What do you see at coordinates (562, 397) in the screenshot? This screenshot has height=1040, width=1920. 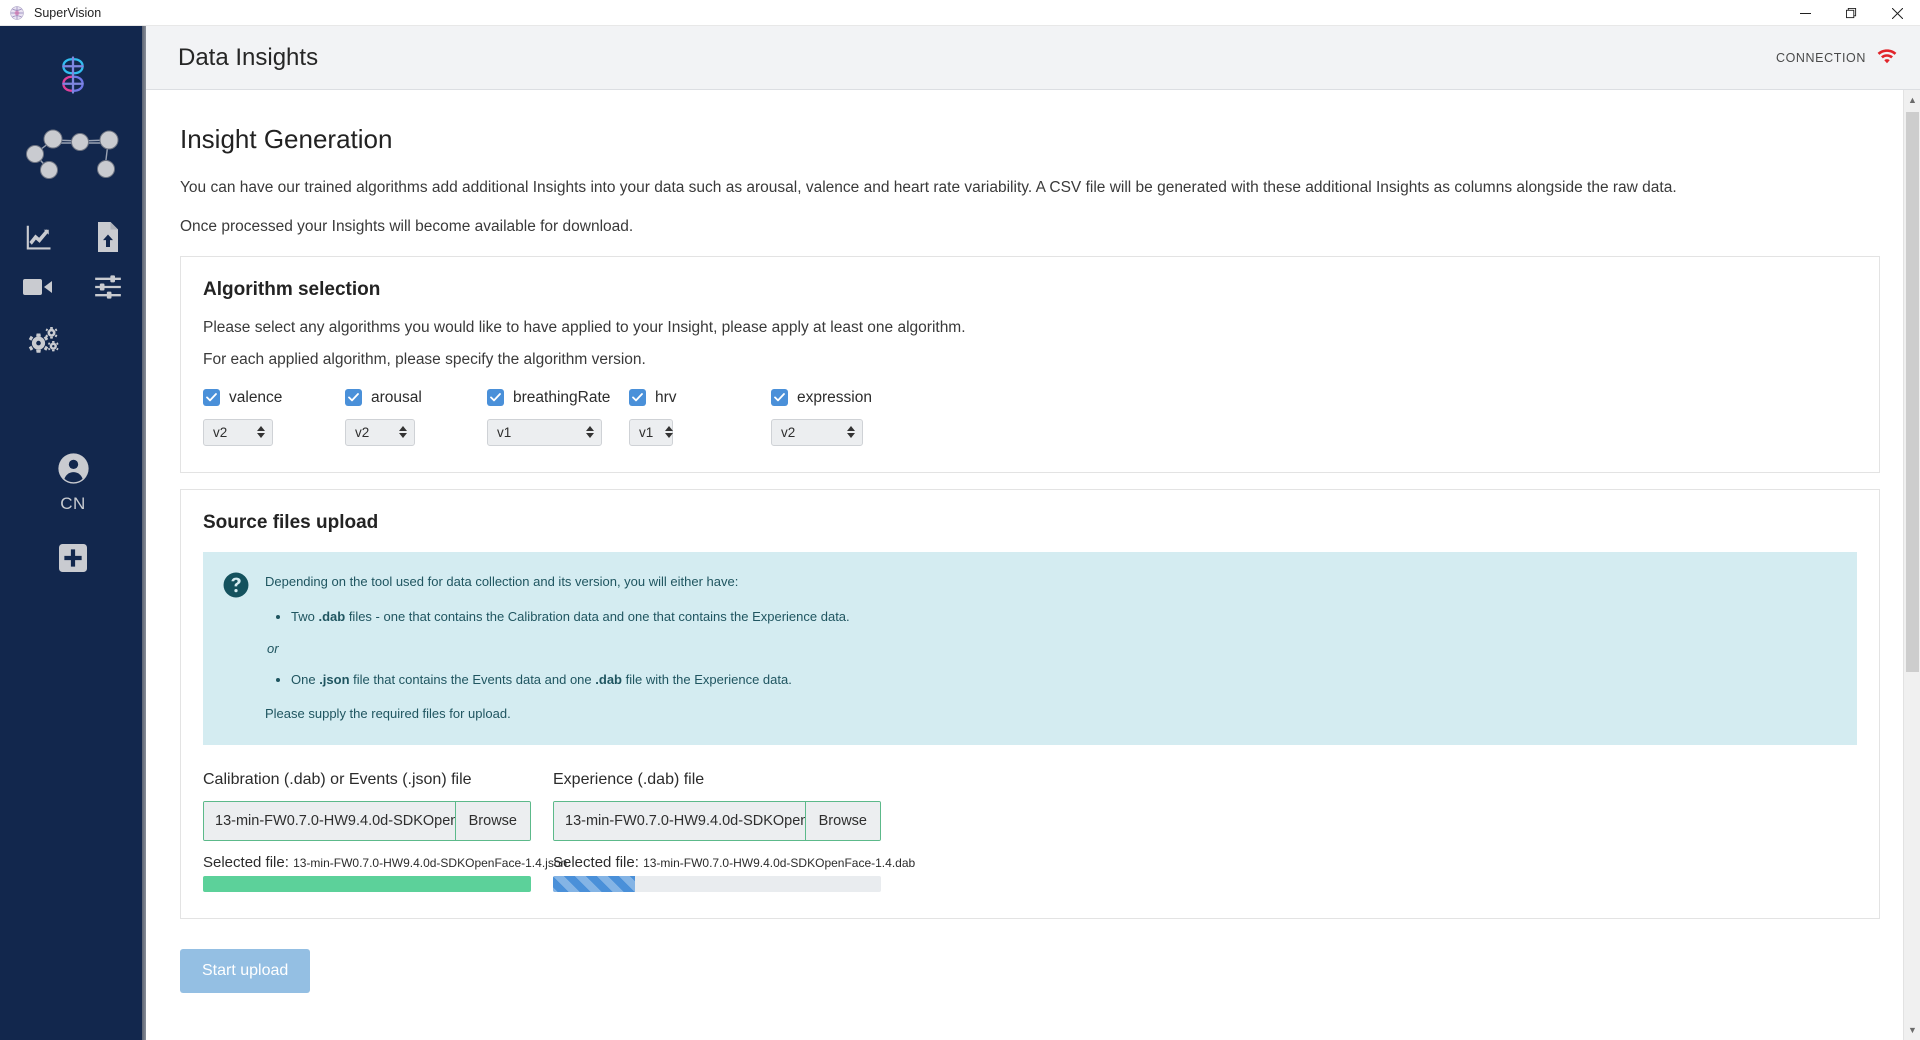 I see `algorithm-label-breathingrate: breathingRate` at bounding box center [562, 397].